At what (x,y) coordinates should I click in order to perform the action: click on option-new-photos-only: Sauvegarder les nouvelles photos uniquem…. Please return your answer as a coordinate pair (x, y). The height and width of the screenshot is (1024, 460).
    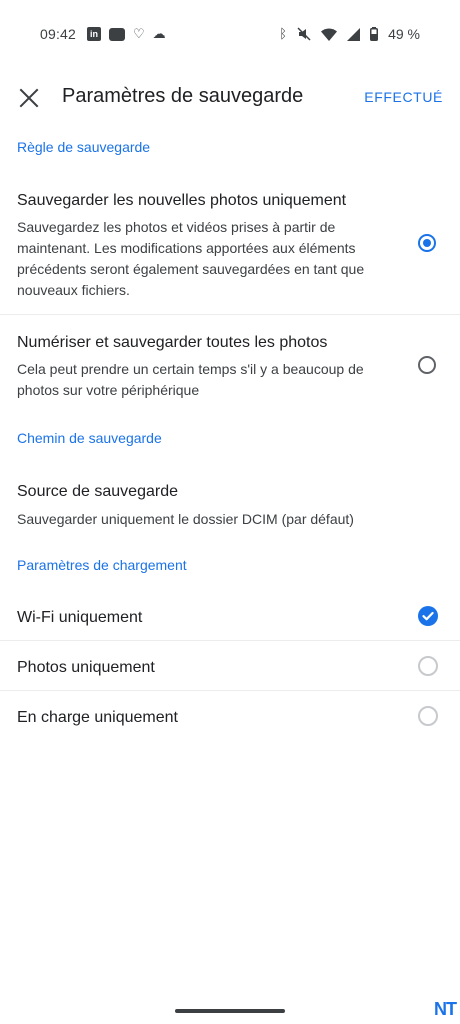
    Looking at the image, I should click on (230, 247).